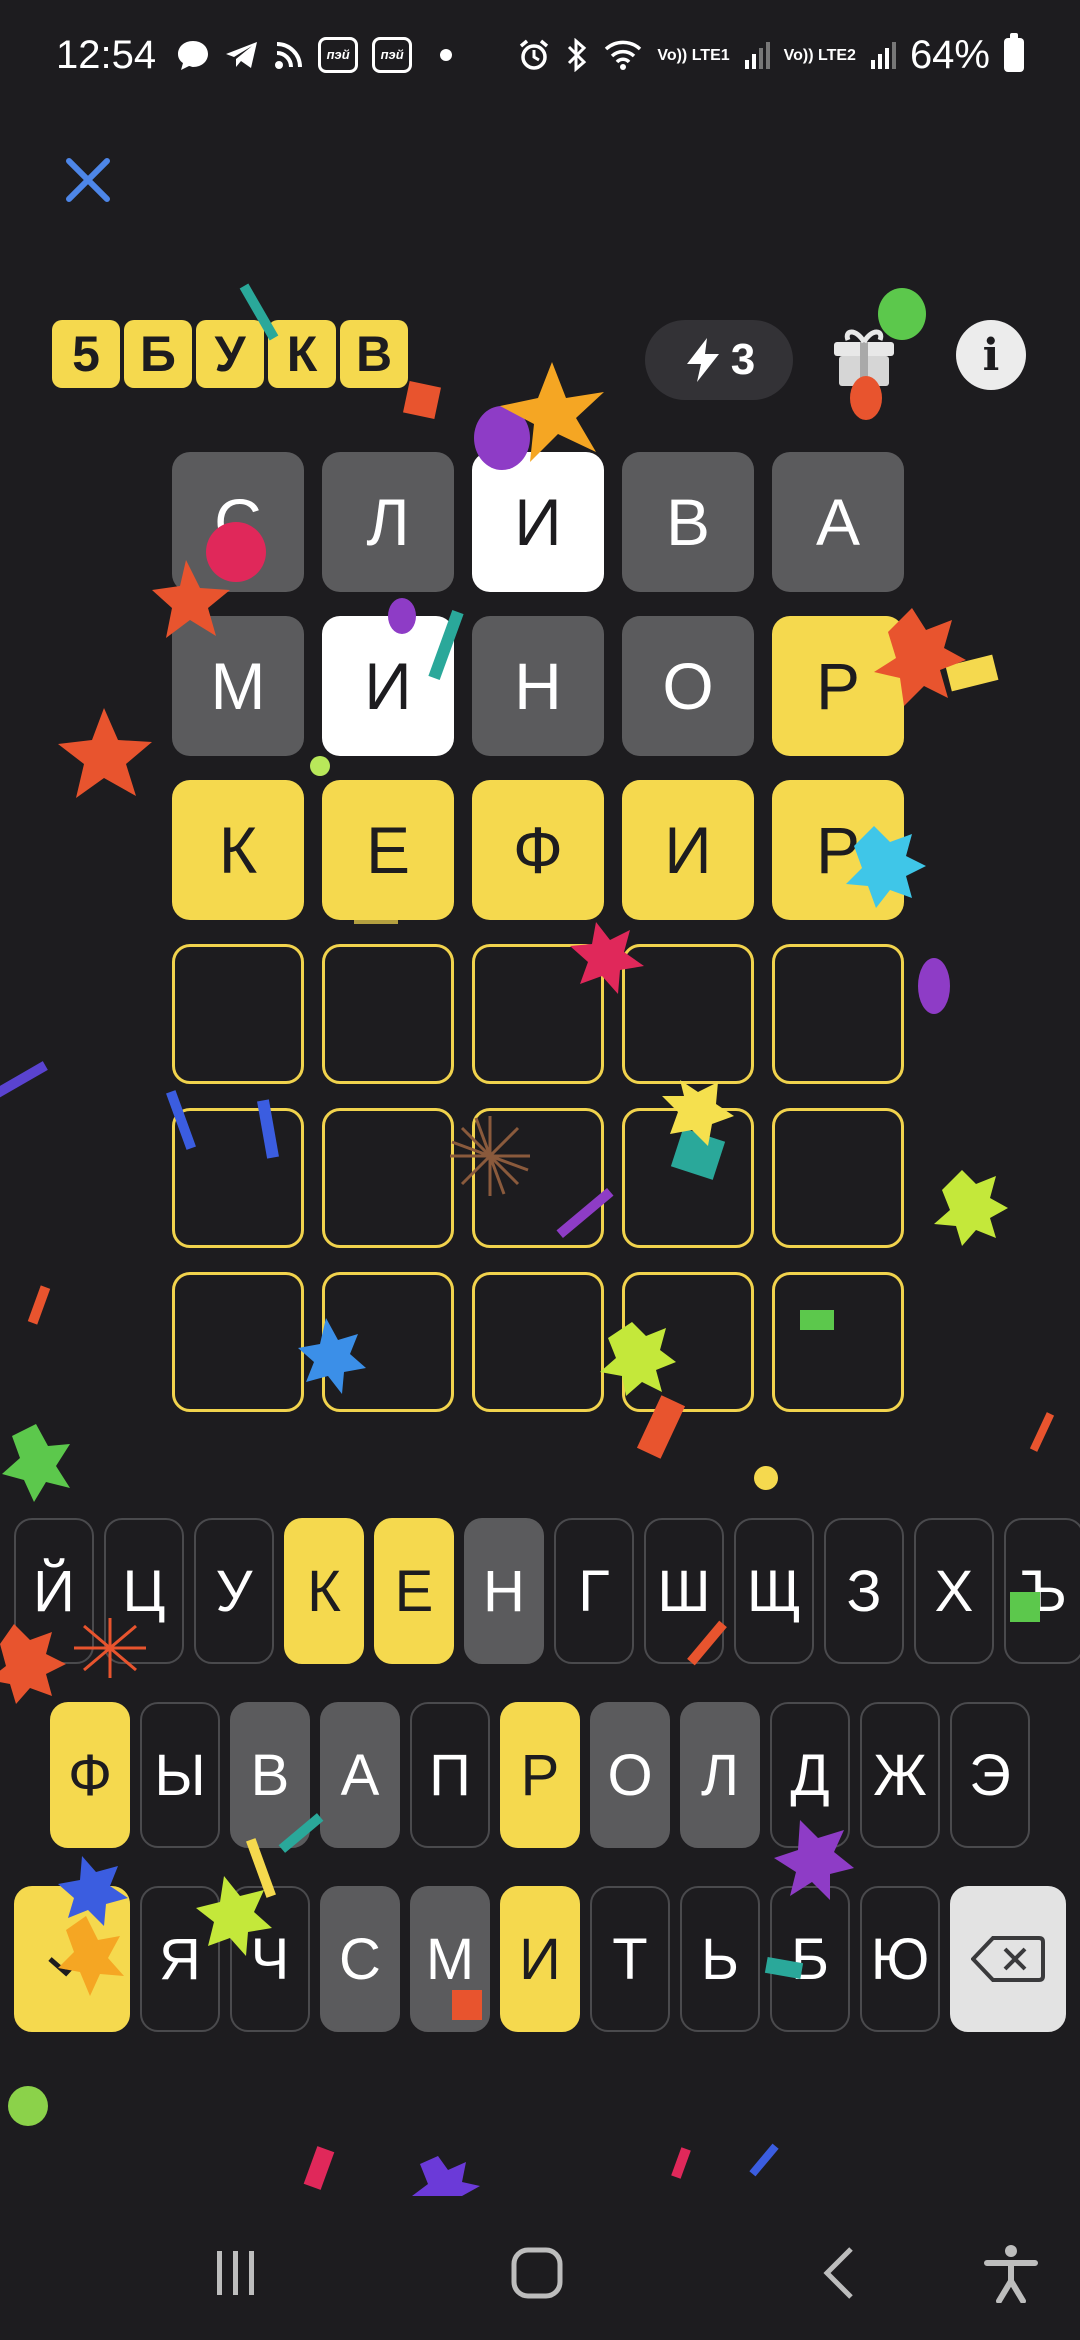 The image size is (1080, 2340). What do you see at coordinates (450, 1959) in the screenshot?
I see `key-letter: М` at bounding box center [450, 1959].